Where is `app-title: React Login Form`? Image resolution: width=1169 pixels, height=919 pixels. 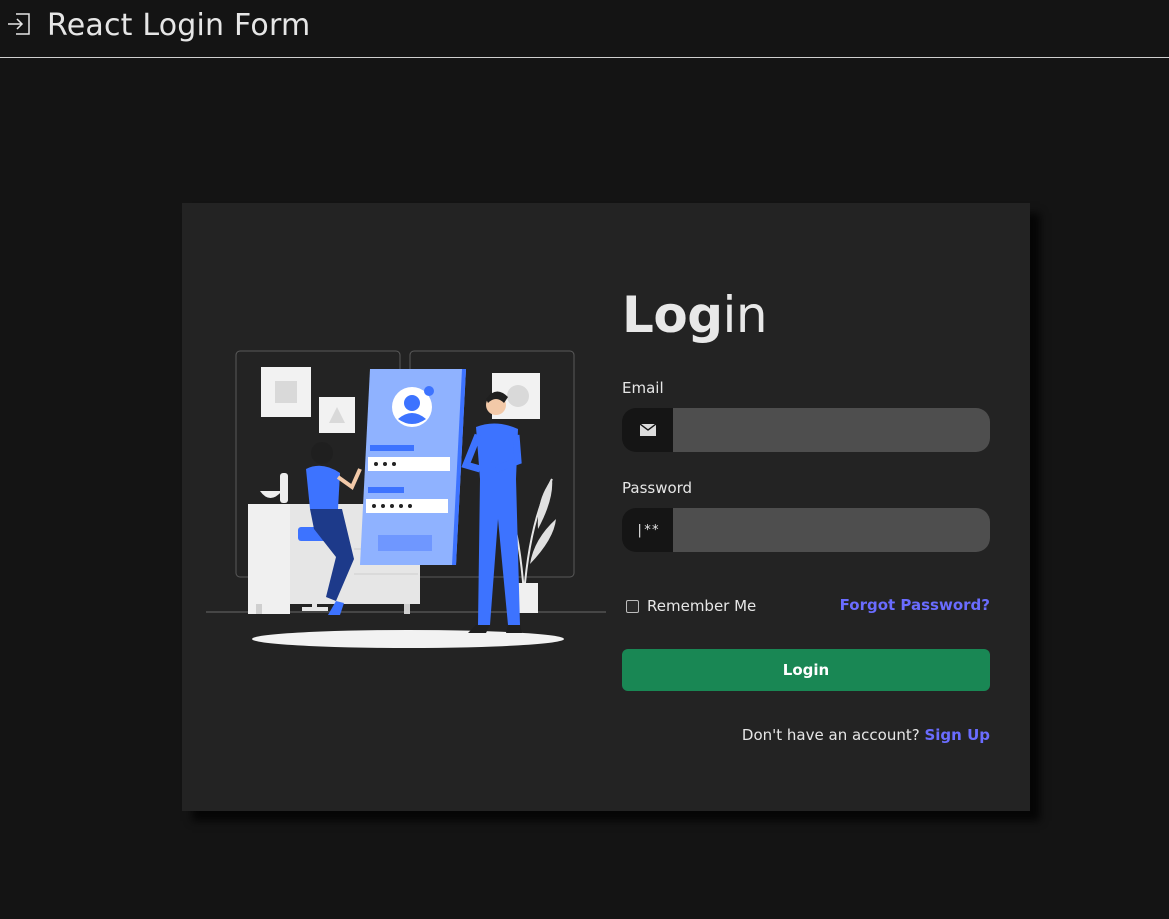
app-title: React Login Form is located at coordinates (179, 25).